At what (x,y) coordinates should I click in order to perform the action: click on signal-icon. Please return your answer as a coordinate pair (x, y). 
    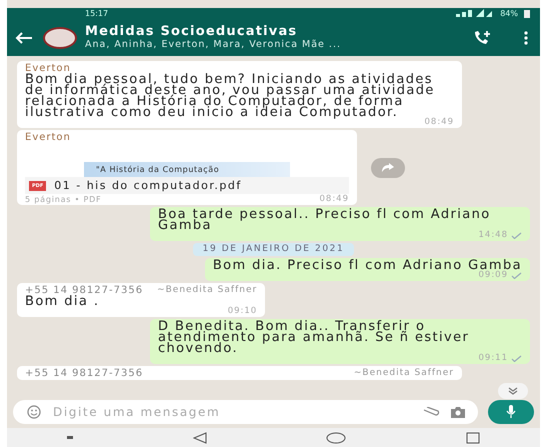
    Looking at the image, I should click on (474, 12).